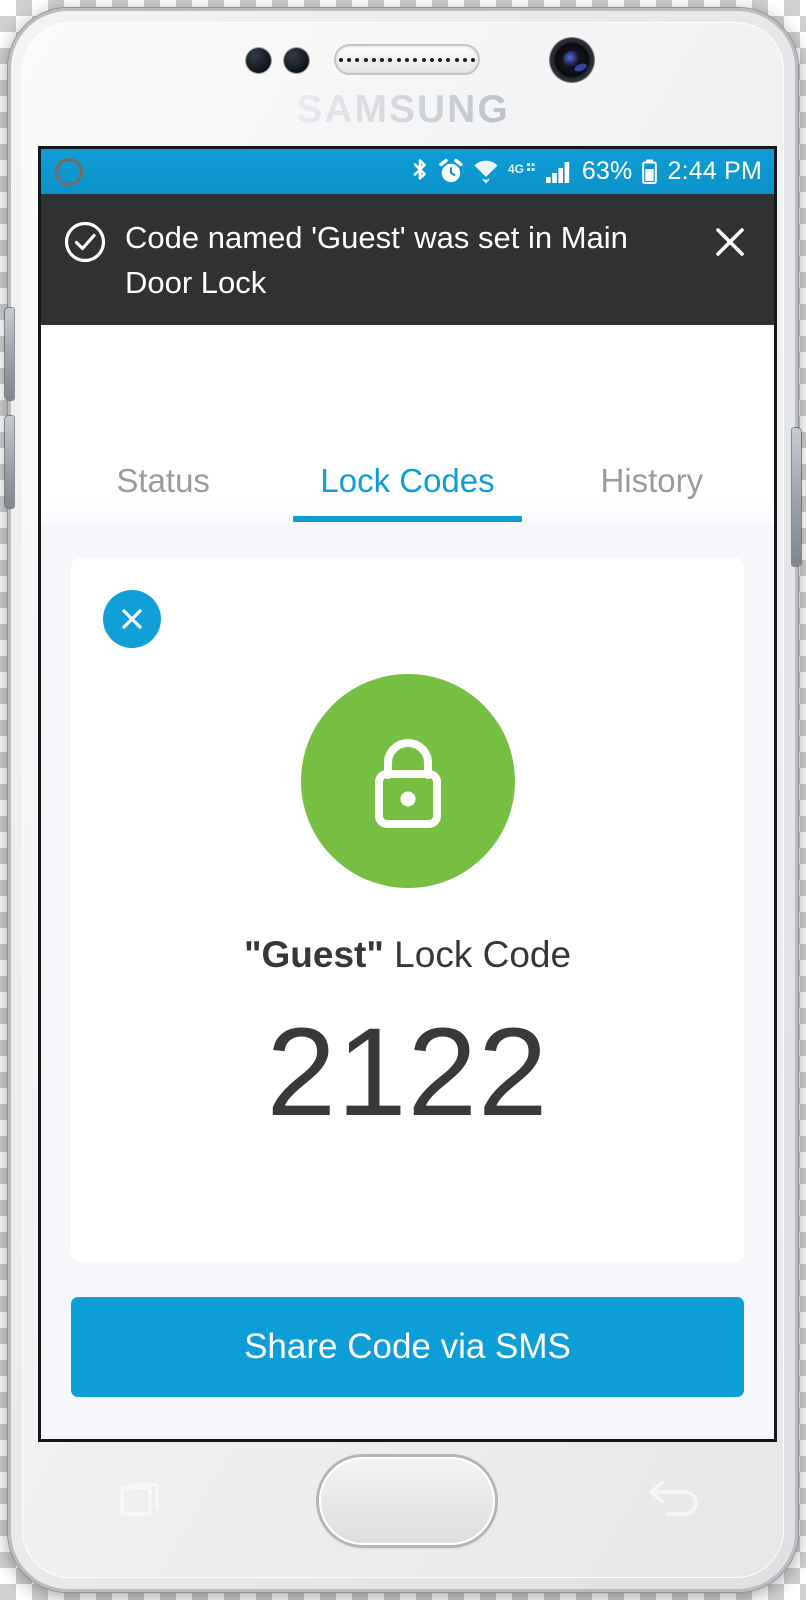  What do you see at coordinates (407, 1347) in the screenshot?
I see `share-code-button: Share Code via SMS` at bounding box center [407, 1347].